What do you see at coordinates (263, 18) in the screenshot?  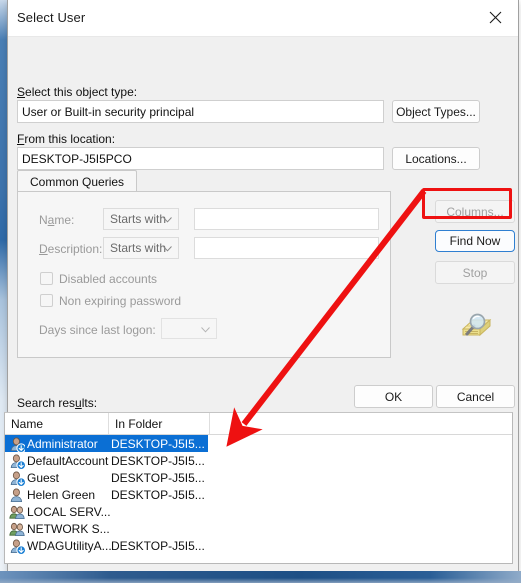 I see `title-bar: Select User` at bounding box center [263, 18].